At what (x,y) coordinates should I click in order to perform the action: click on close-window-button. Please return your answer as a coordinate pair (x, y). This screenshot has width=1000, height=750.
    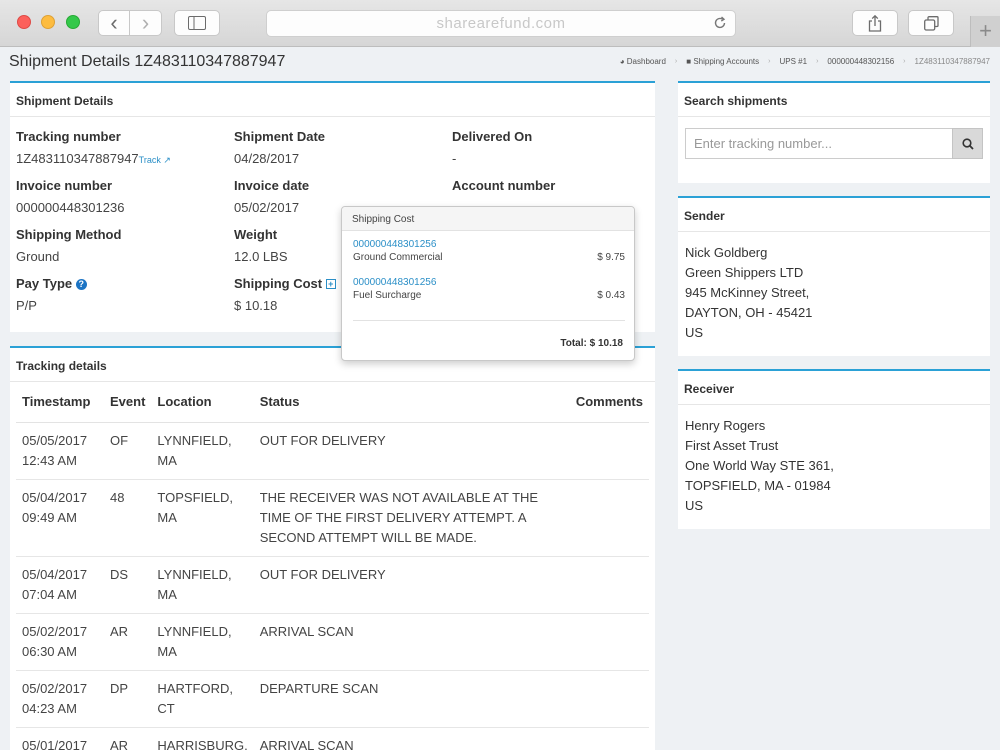
    Looking at the image, I should click on (24, 22).